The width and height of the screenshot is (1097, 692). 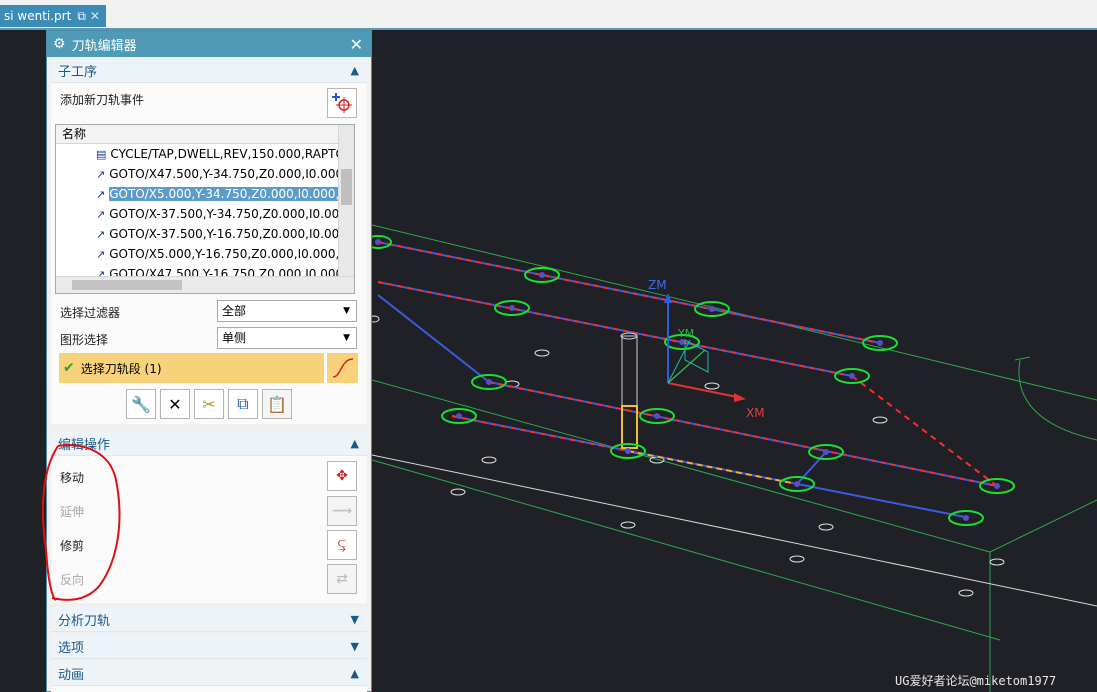 What do you see at coordinates (84, 340) in the screenshot?
I see `graphic-select-label: 图形选择` at bounding box center [84, 340].